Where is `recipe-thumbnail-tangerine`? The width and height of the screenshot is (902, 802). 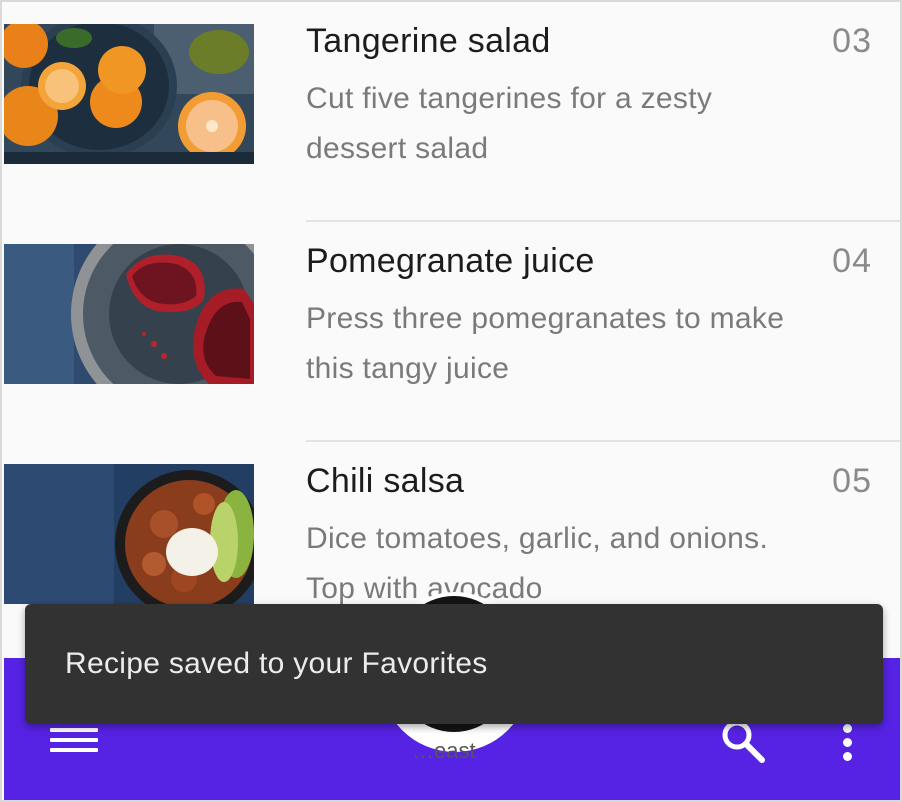
recipe-thumbnail-tangerine is located at coordinates (129, 94).